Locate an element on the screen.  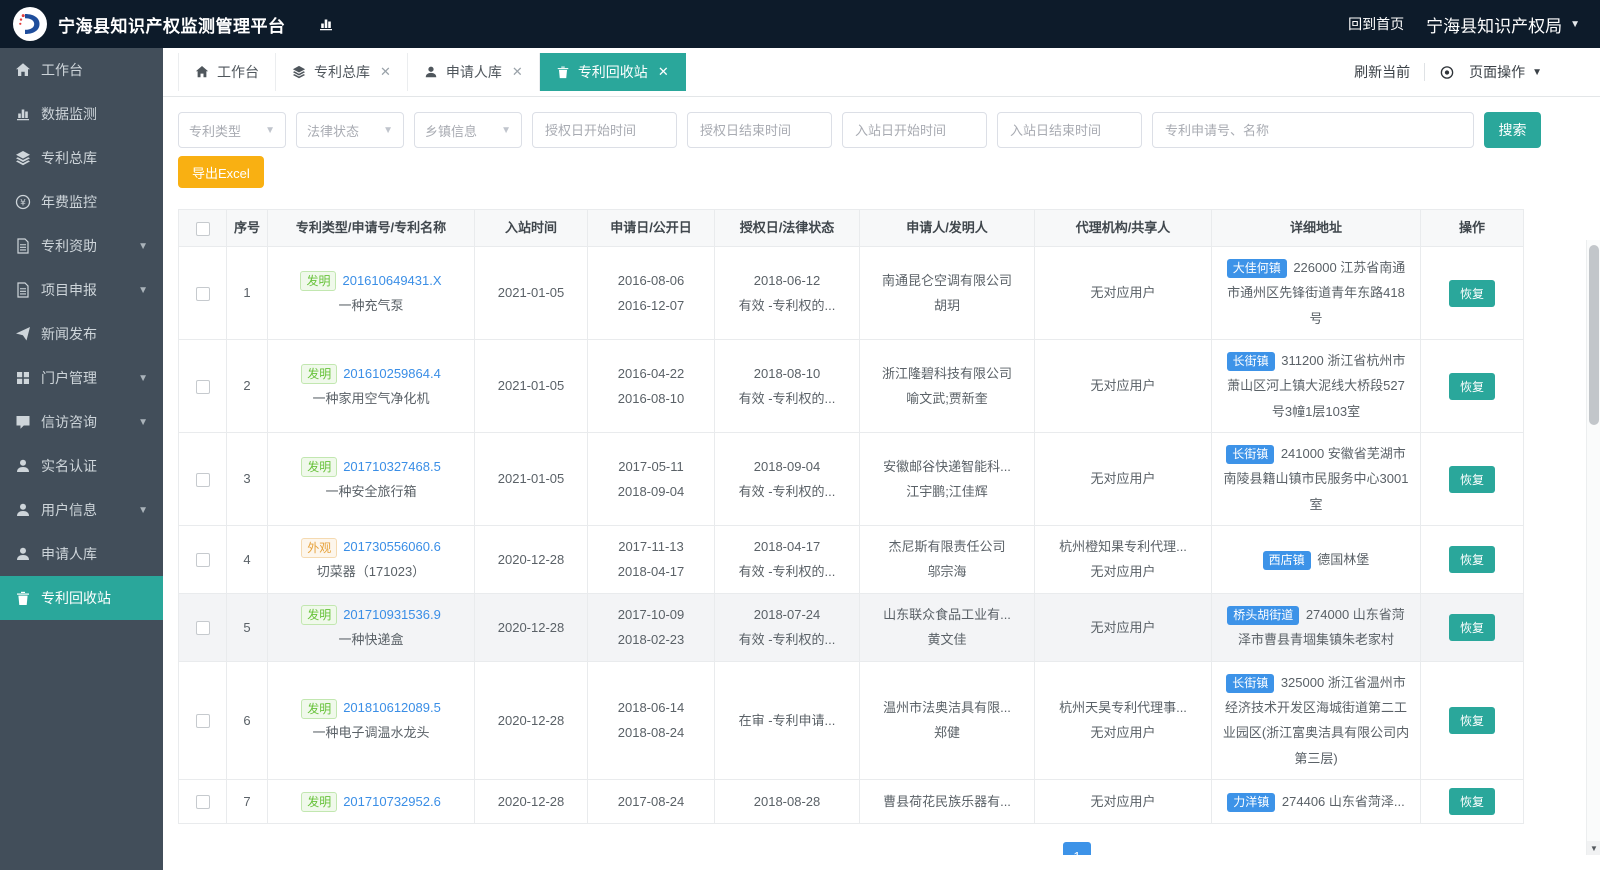
sidebar-item-0: 工作台 is located at coordinates (81, 70).